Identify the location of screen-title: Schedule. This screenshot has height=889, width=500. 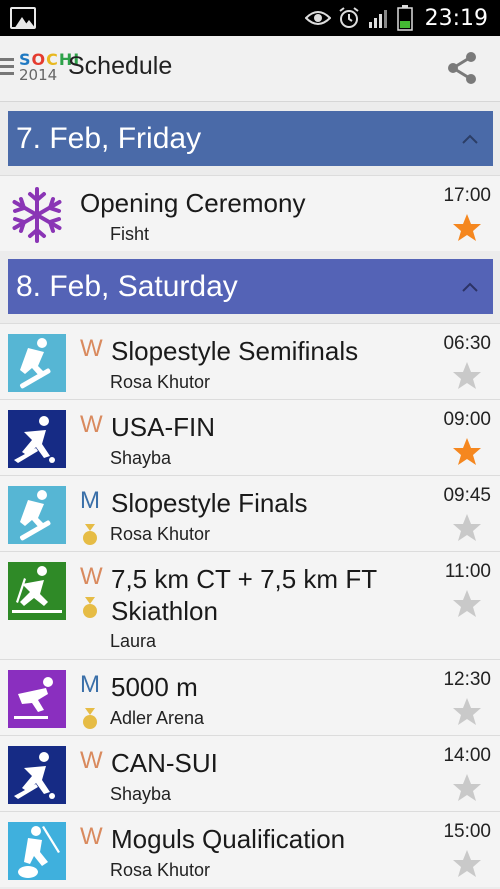
(120, 66).